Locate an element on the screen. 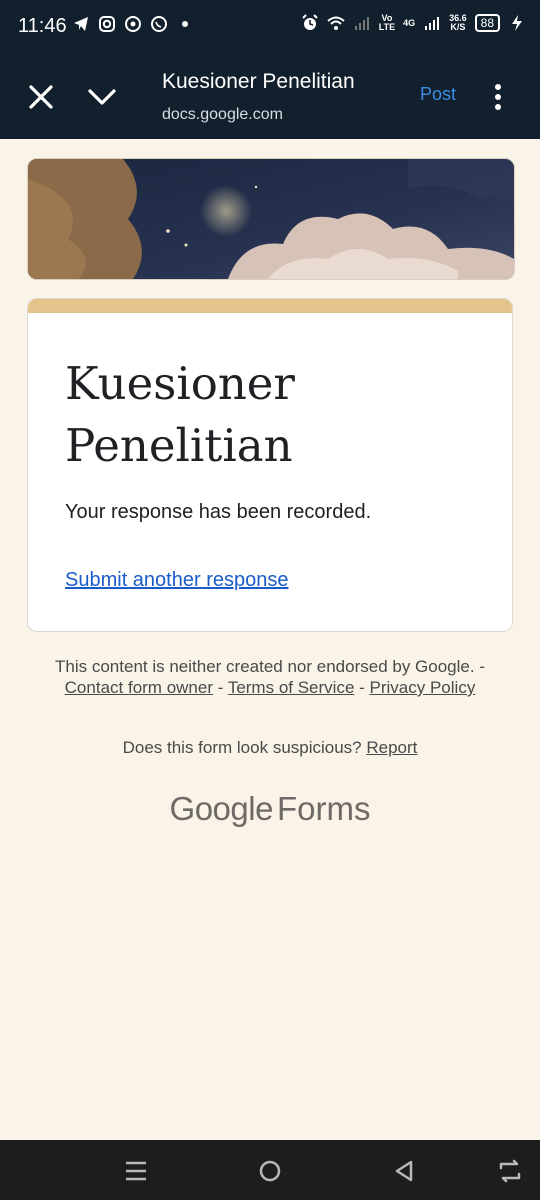 This screenshot has height=1200, width=540. chat-icon is located at coordinates (133, 24).